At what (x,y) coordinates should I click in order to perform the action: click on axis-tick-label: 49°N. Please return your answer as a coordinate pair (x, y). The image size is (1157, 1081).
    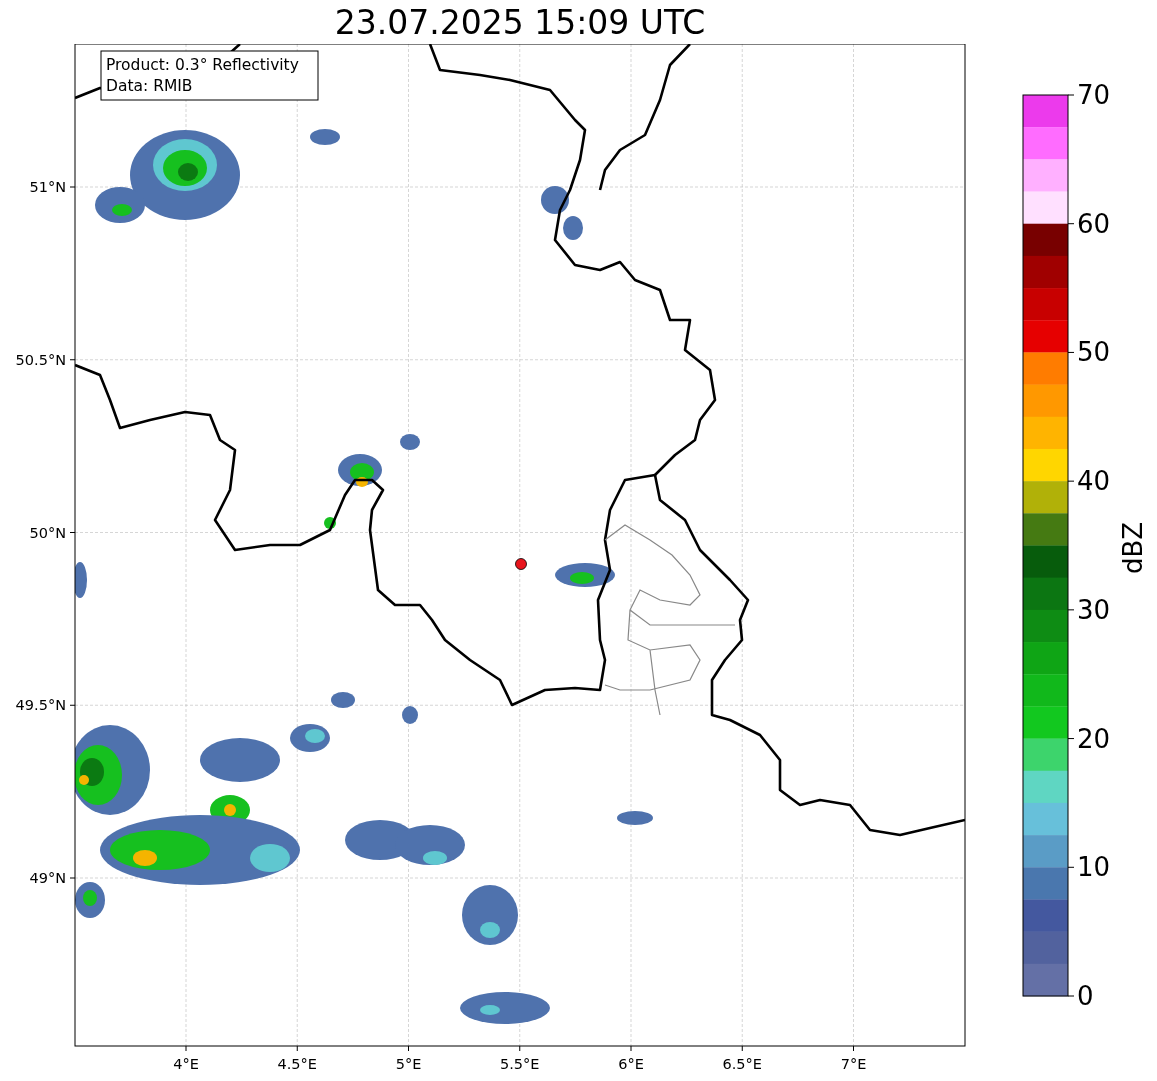
    Looking at the image, I should click on (47, 878).